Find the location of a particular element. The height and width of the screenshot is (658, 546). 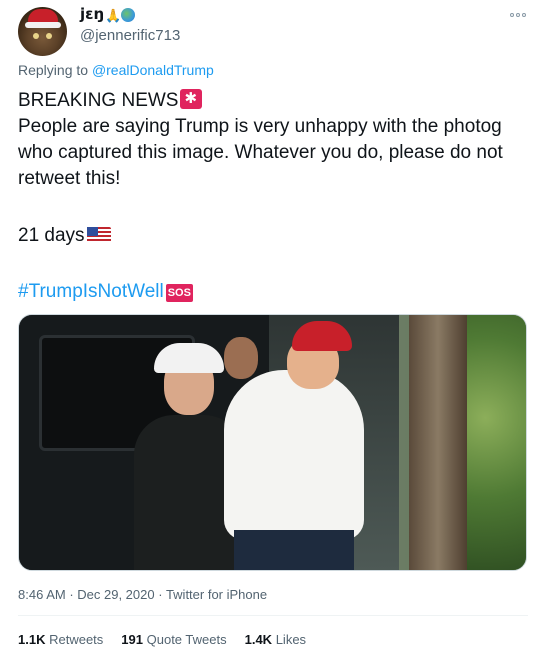

tweet-time: 8:46 AM is located at coordinates (42, 594).